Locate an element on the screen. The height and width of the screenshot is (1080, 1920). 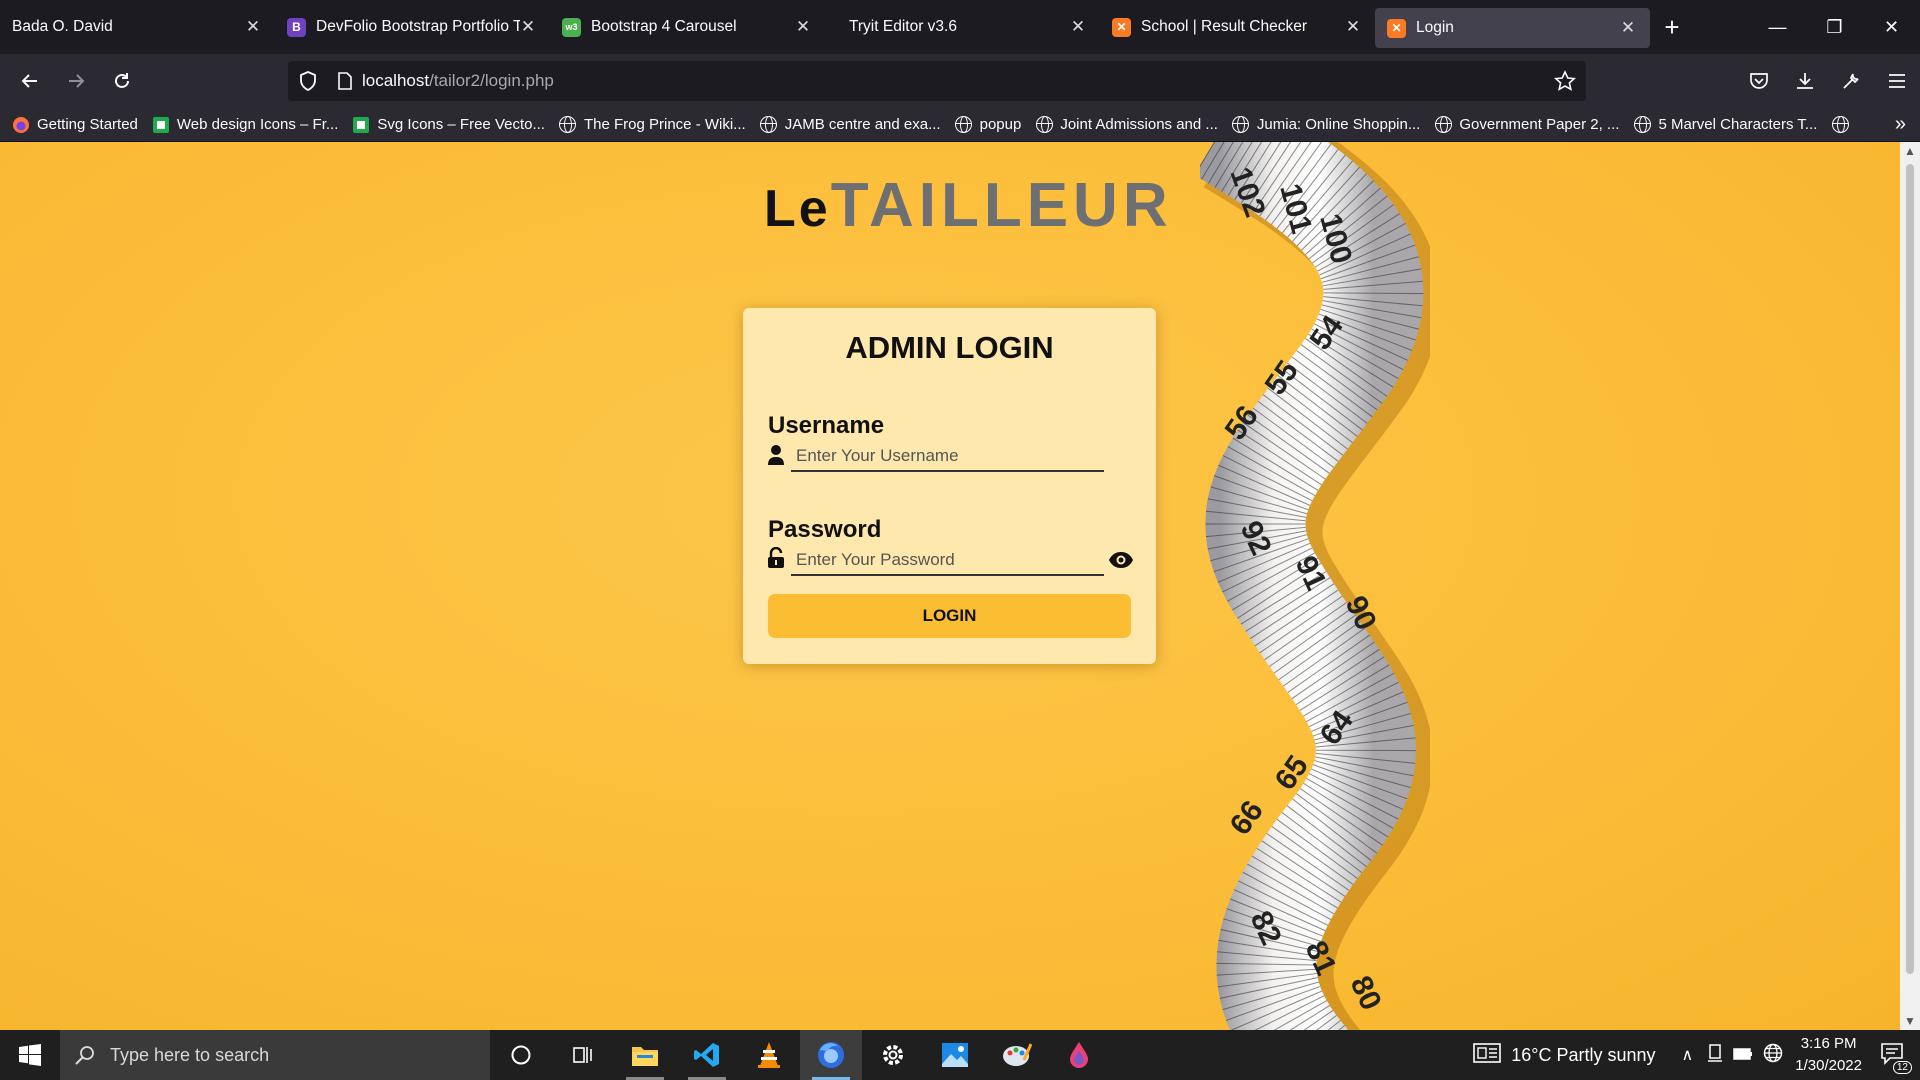
pocket-icon is located at coordinates (1759, 81).